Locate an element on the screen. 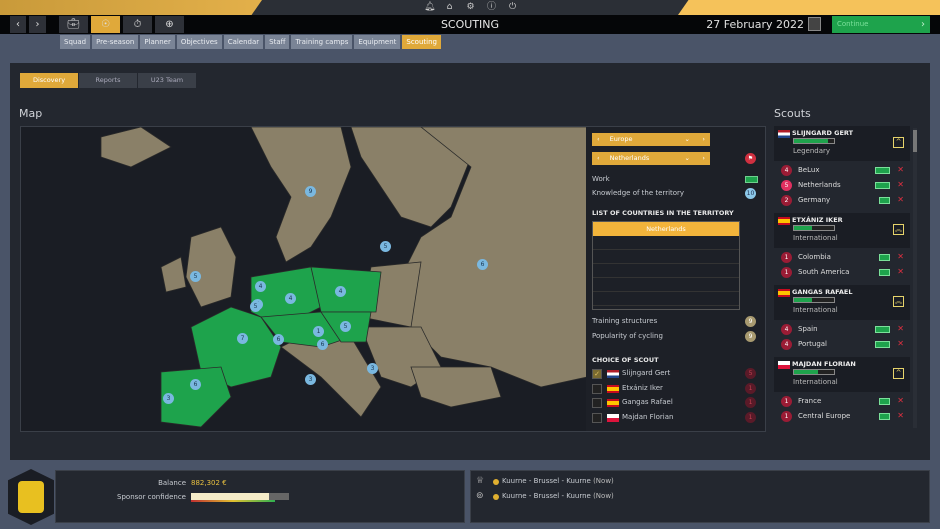  info-icon: ⓘ is located at coordinates (491, 7).